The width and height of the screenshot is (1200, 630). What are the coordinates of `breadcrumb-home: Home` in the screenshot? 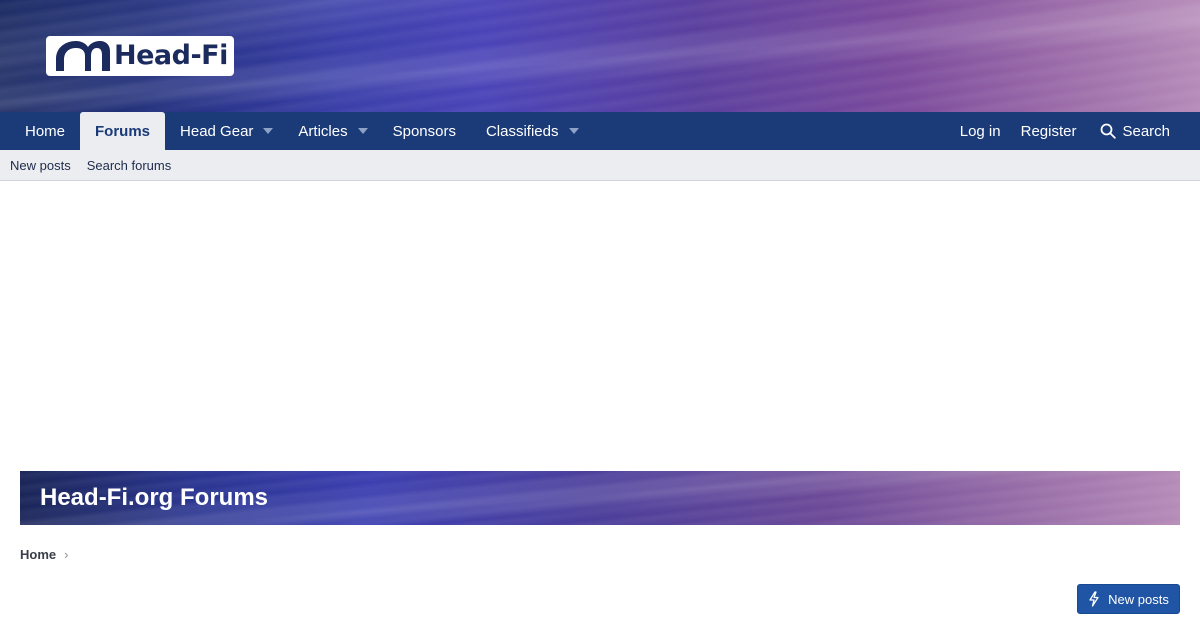 It's located at (38, 554).